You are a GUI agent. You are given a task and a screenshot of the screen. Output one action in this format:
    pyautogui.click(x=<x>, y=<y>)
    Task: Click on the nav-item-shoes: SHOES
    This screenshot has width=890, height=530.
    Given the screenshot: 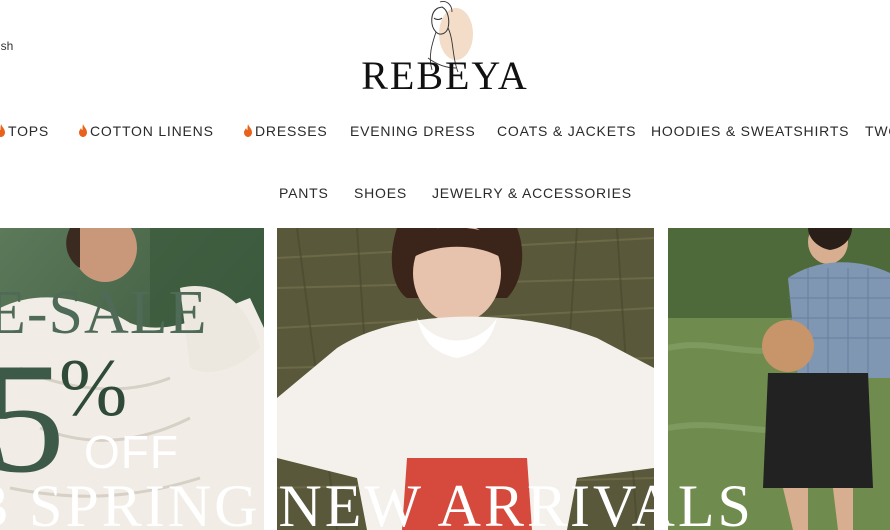 What is the action you would take?
    pyautogui.click(x=380, y=193)
    